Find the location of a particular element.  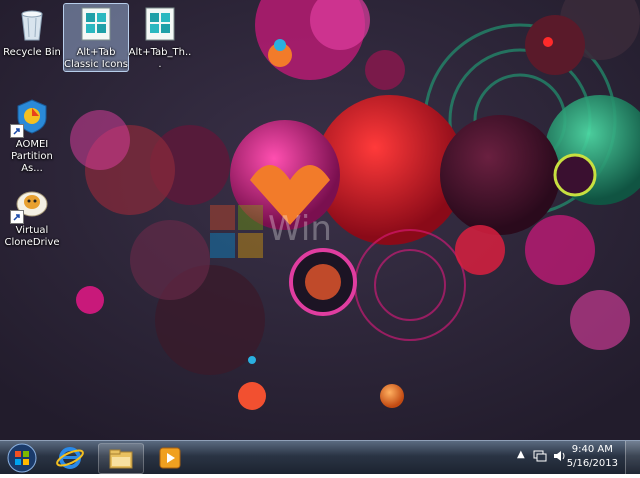

show-desktop-button is located at coordinates (632, 457).